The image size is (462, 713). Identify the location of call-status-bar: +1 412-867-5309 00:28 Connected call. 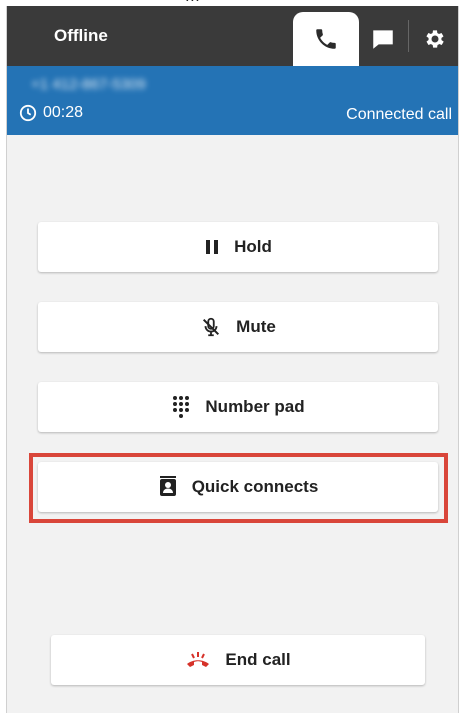
(232, 100).